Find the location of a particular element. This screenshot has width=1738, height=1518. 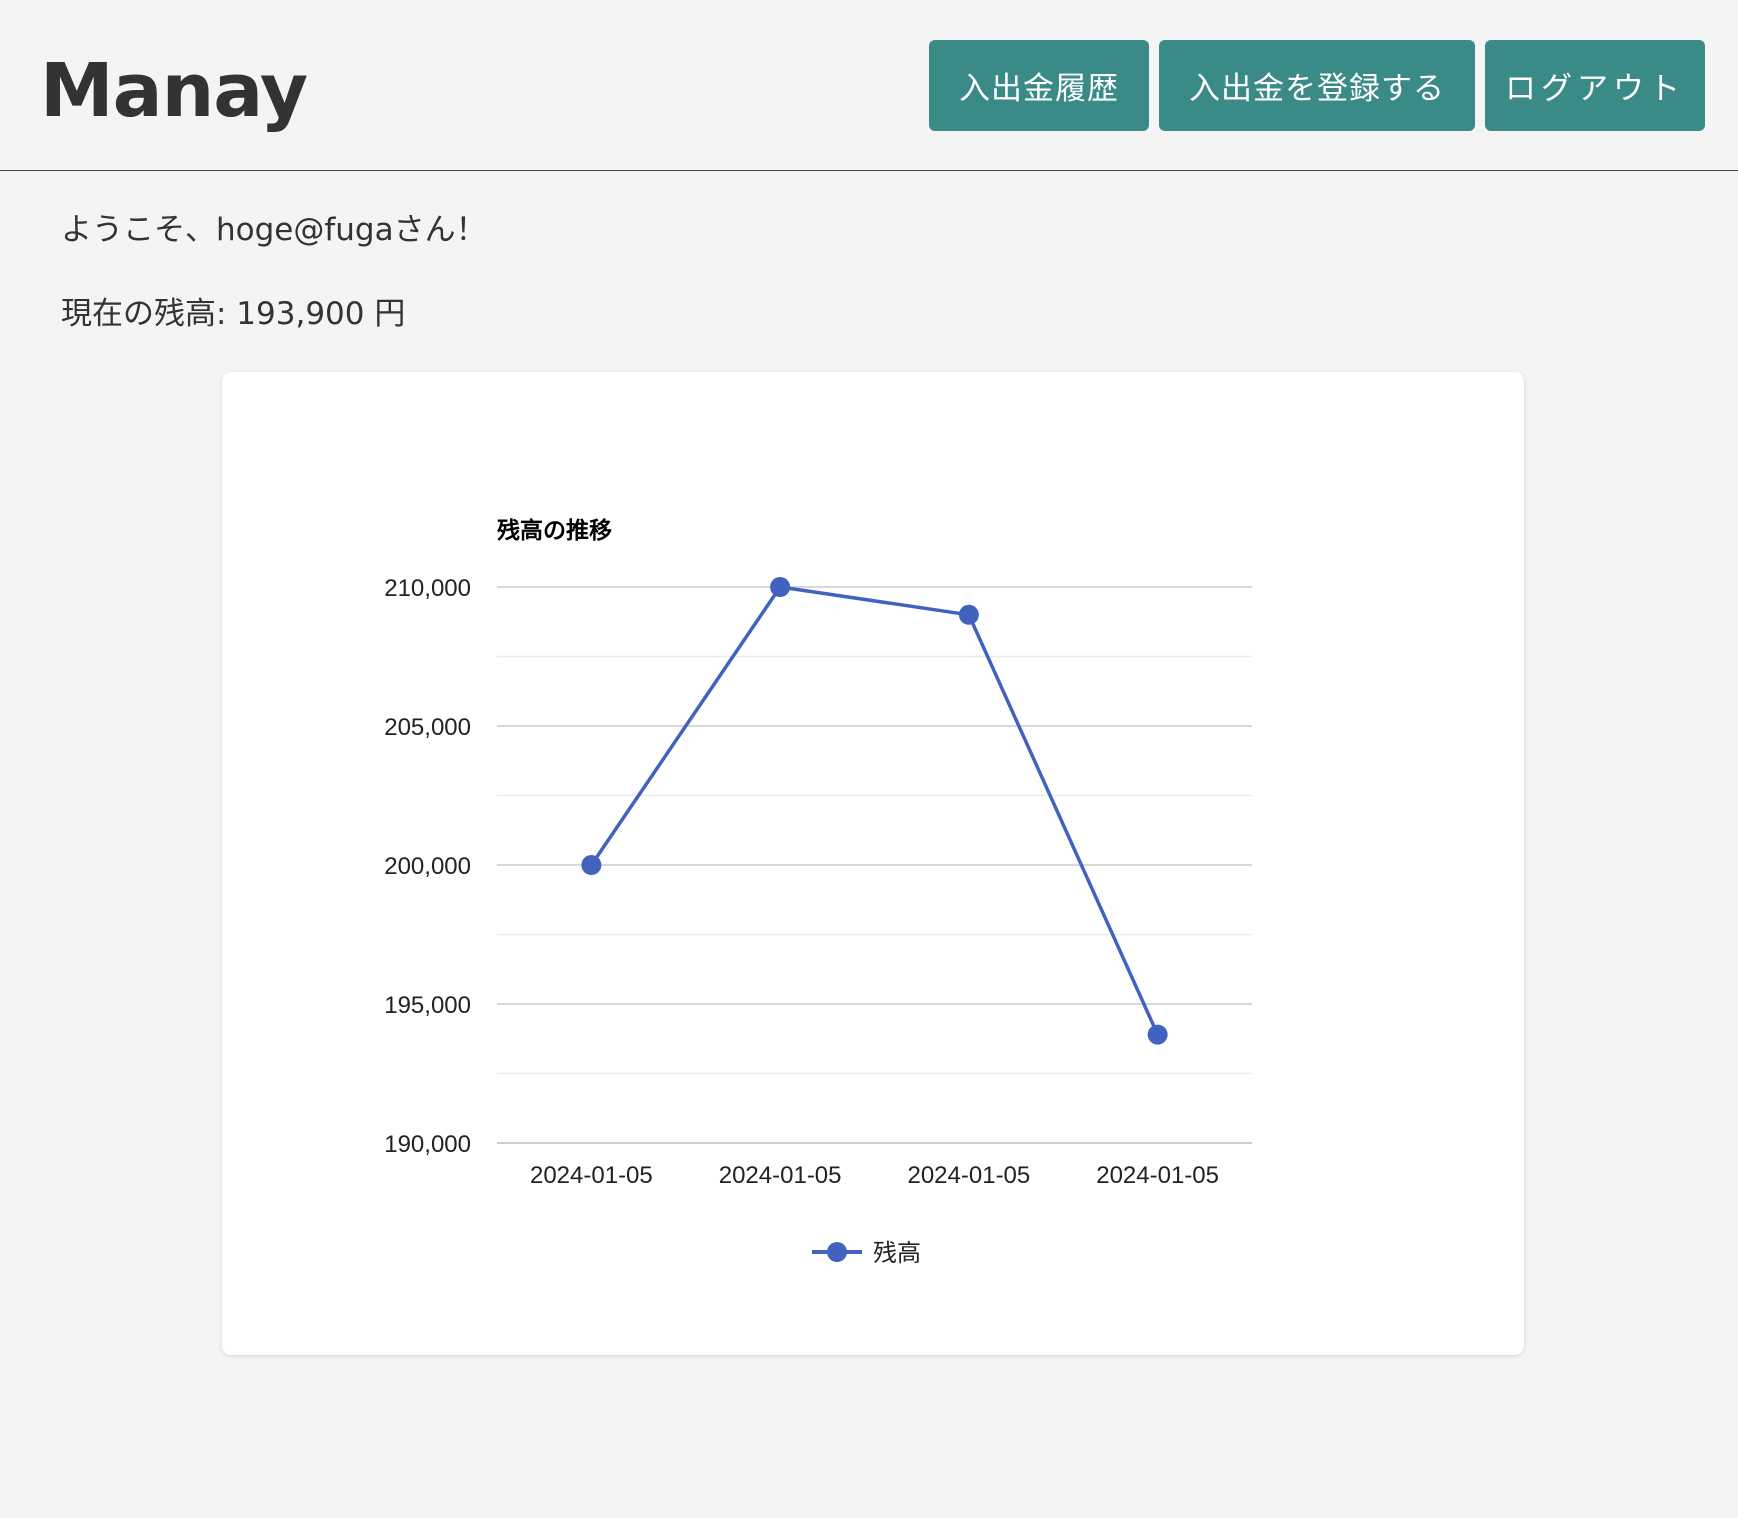

history-button: 入出金履歴 is located at coordinates (1039, 85).